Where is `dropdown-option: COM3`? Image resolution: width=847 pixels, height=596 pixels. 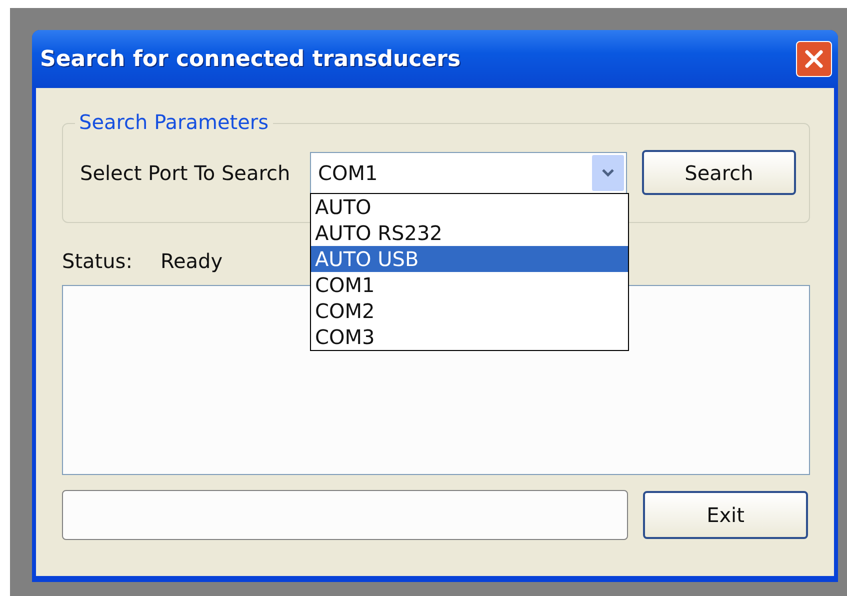 dropdown-option: COM3 is located at coordinates (469, 337).